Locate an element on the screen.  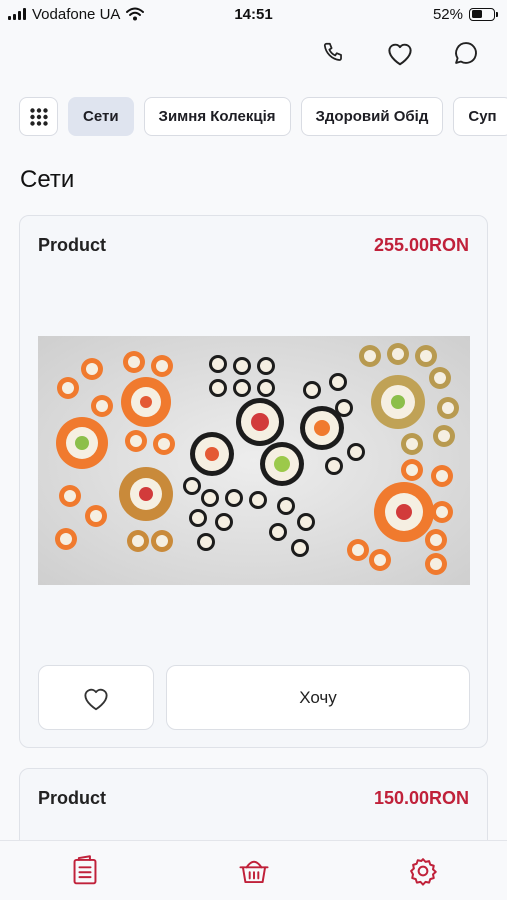
status-bar: Vodafone UA 14:51 52% is located at coordinates (253, 14).